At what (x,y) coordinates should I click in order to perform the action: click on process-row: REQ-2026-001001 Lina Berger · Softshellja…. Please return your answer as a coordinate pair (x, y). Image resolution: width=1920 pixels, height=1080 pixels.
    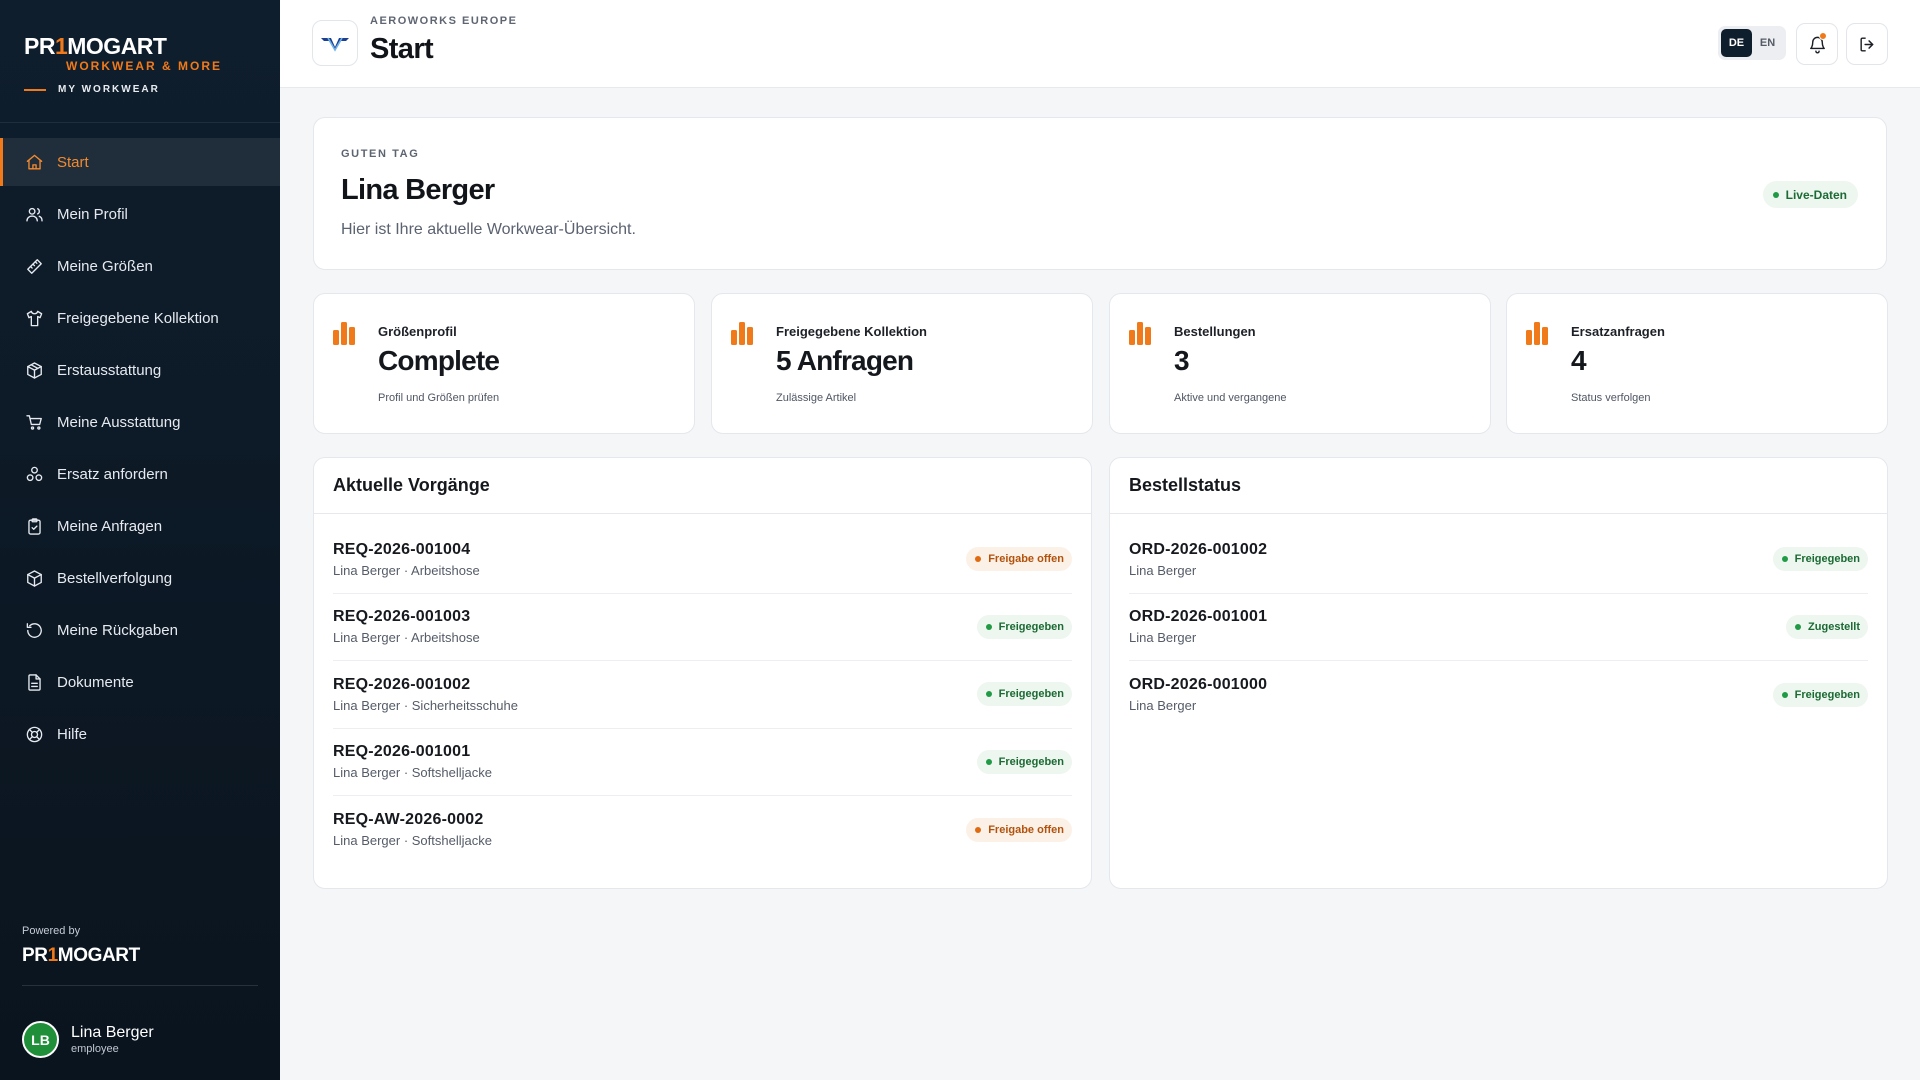
    Looking at the image, I should click on (702, 762).